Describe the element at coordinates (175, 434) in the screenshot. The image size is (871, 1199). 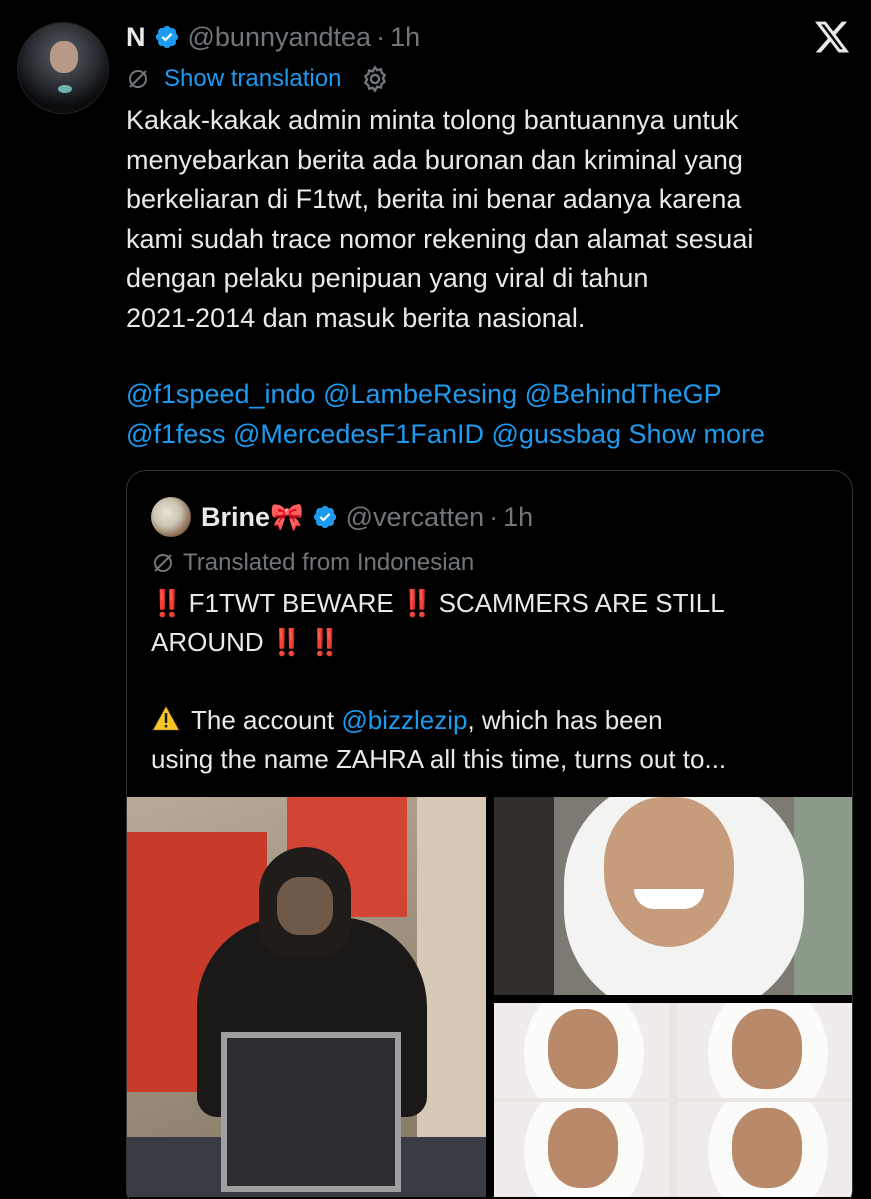
I see `mention-link: @f1fess` at that location.